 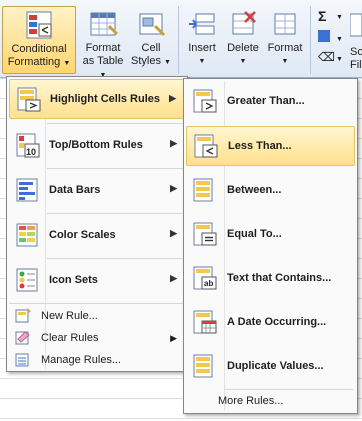 I want to click on menu-item-top-bottom-rules: 10 Top/Bottom Rules ▶, so click(x=97, y=145).